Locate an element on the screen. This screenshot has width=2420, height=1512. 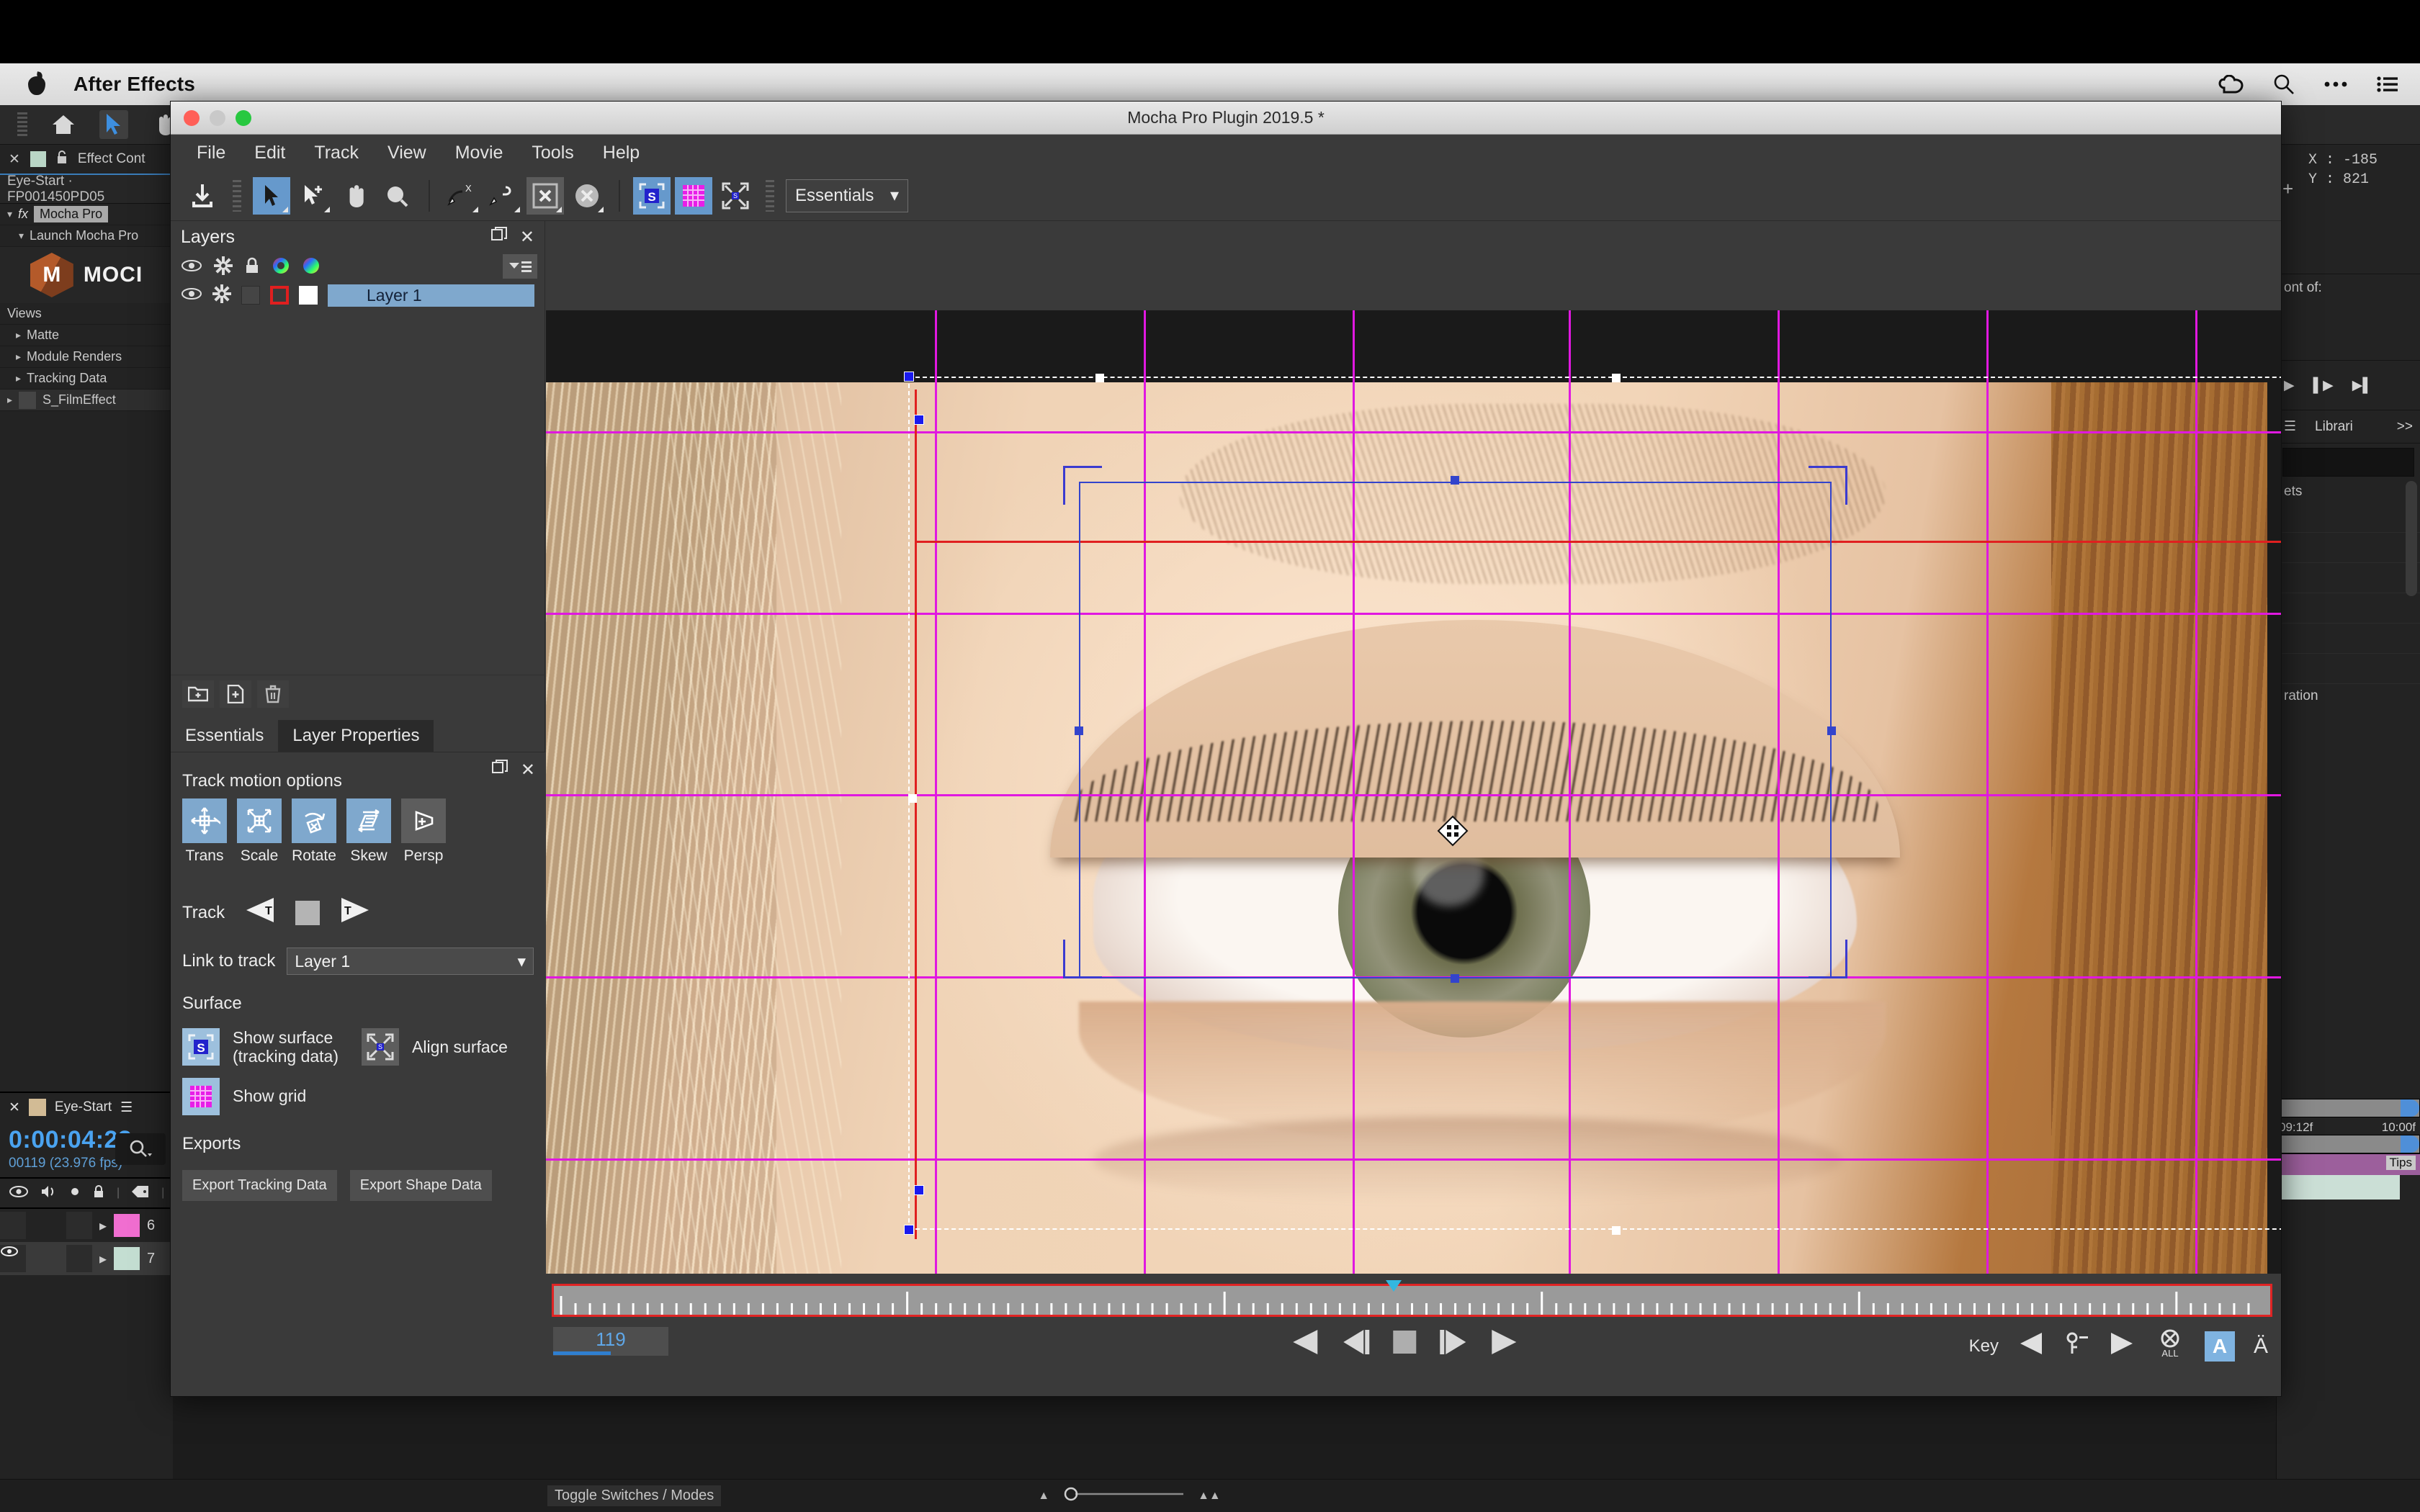
toolbar-grabber is located at coordinates (237, 195).